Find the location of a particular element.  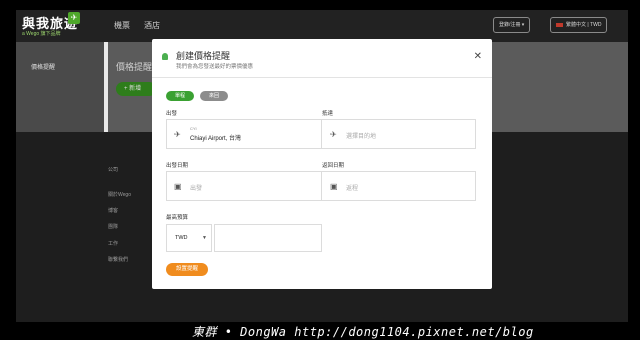

close-icon: ✕ is located at coordinates (478, 56).